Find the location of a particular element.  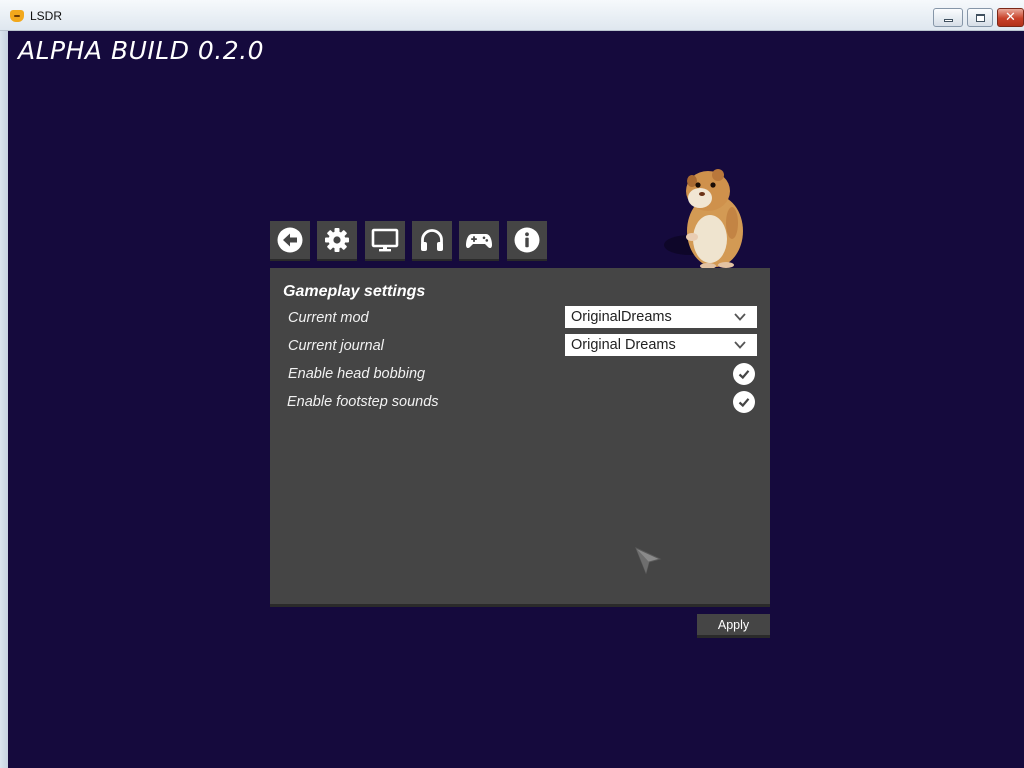

close-button: ✕ is located at coordinates (1010, 17).